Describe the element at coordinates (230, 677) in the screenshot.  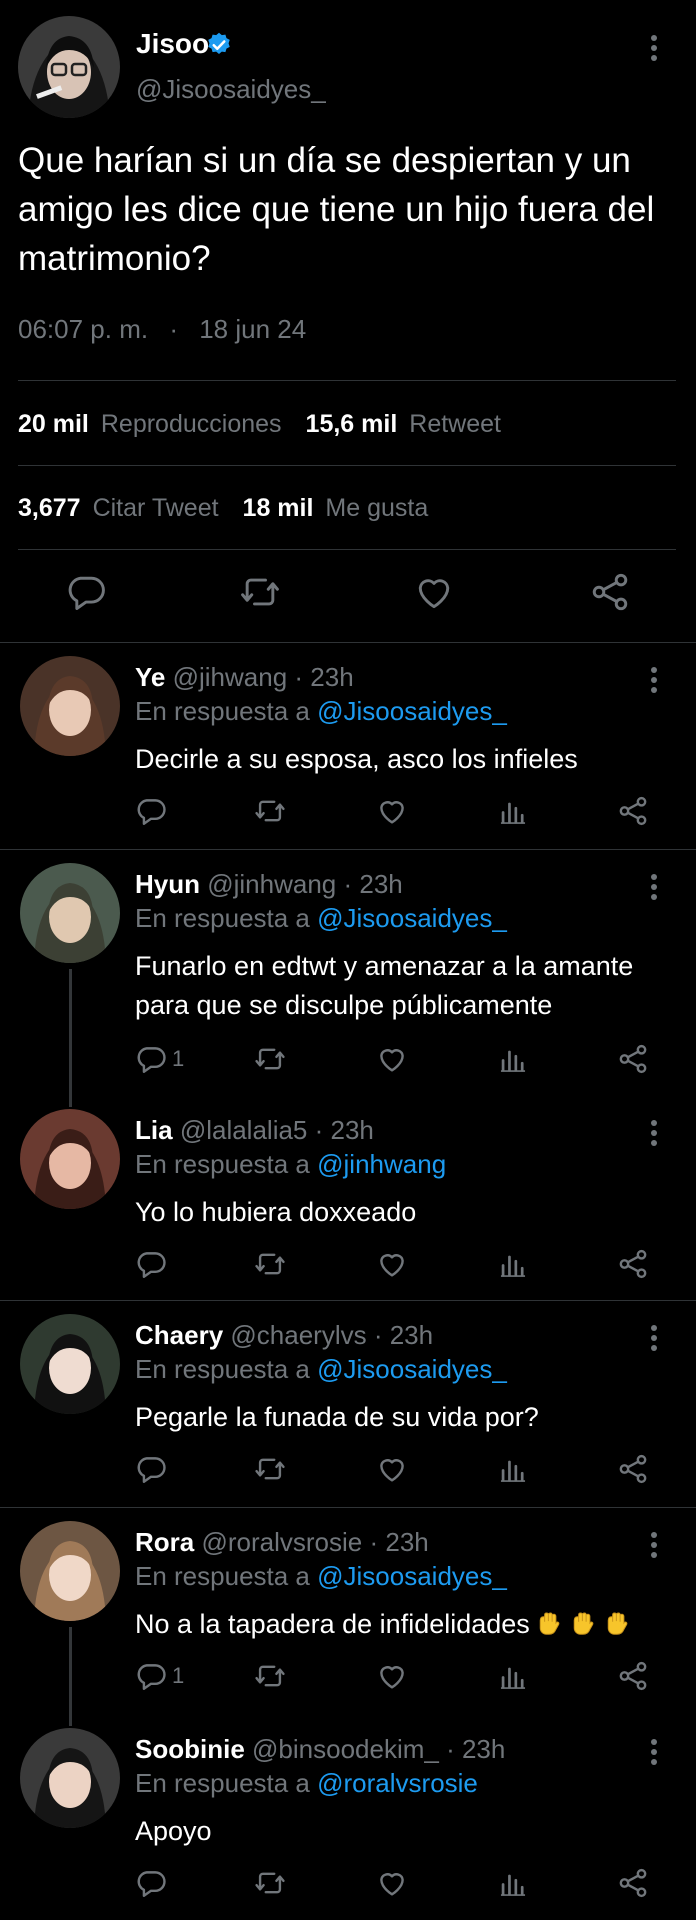
I see `reply-author-handle: @jihwang` at that location.